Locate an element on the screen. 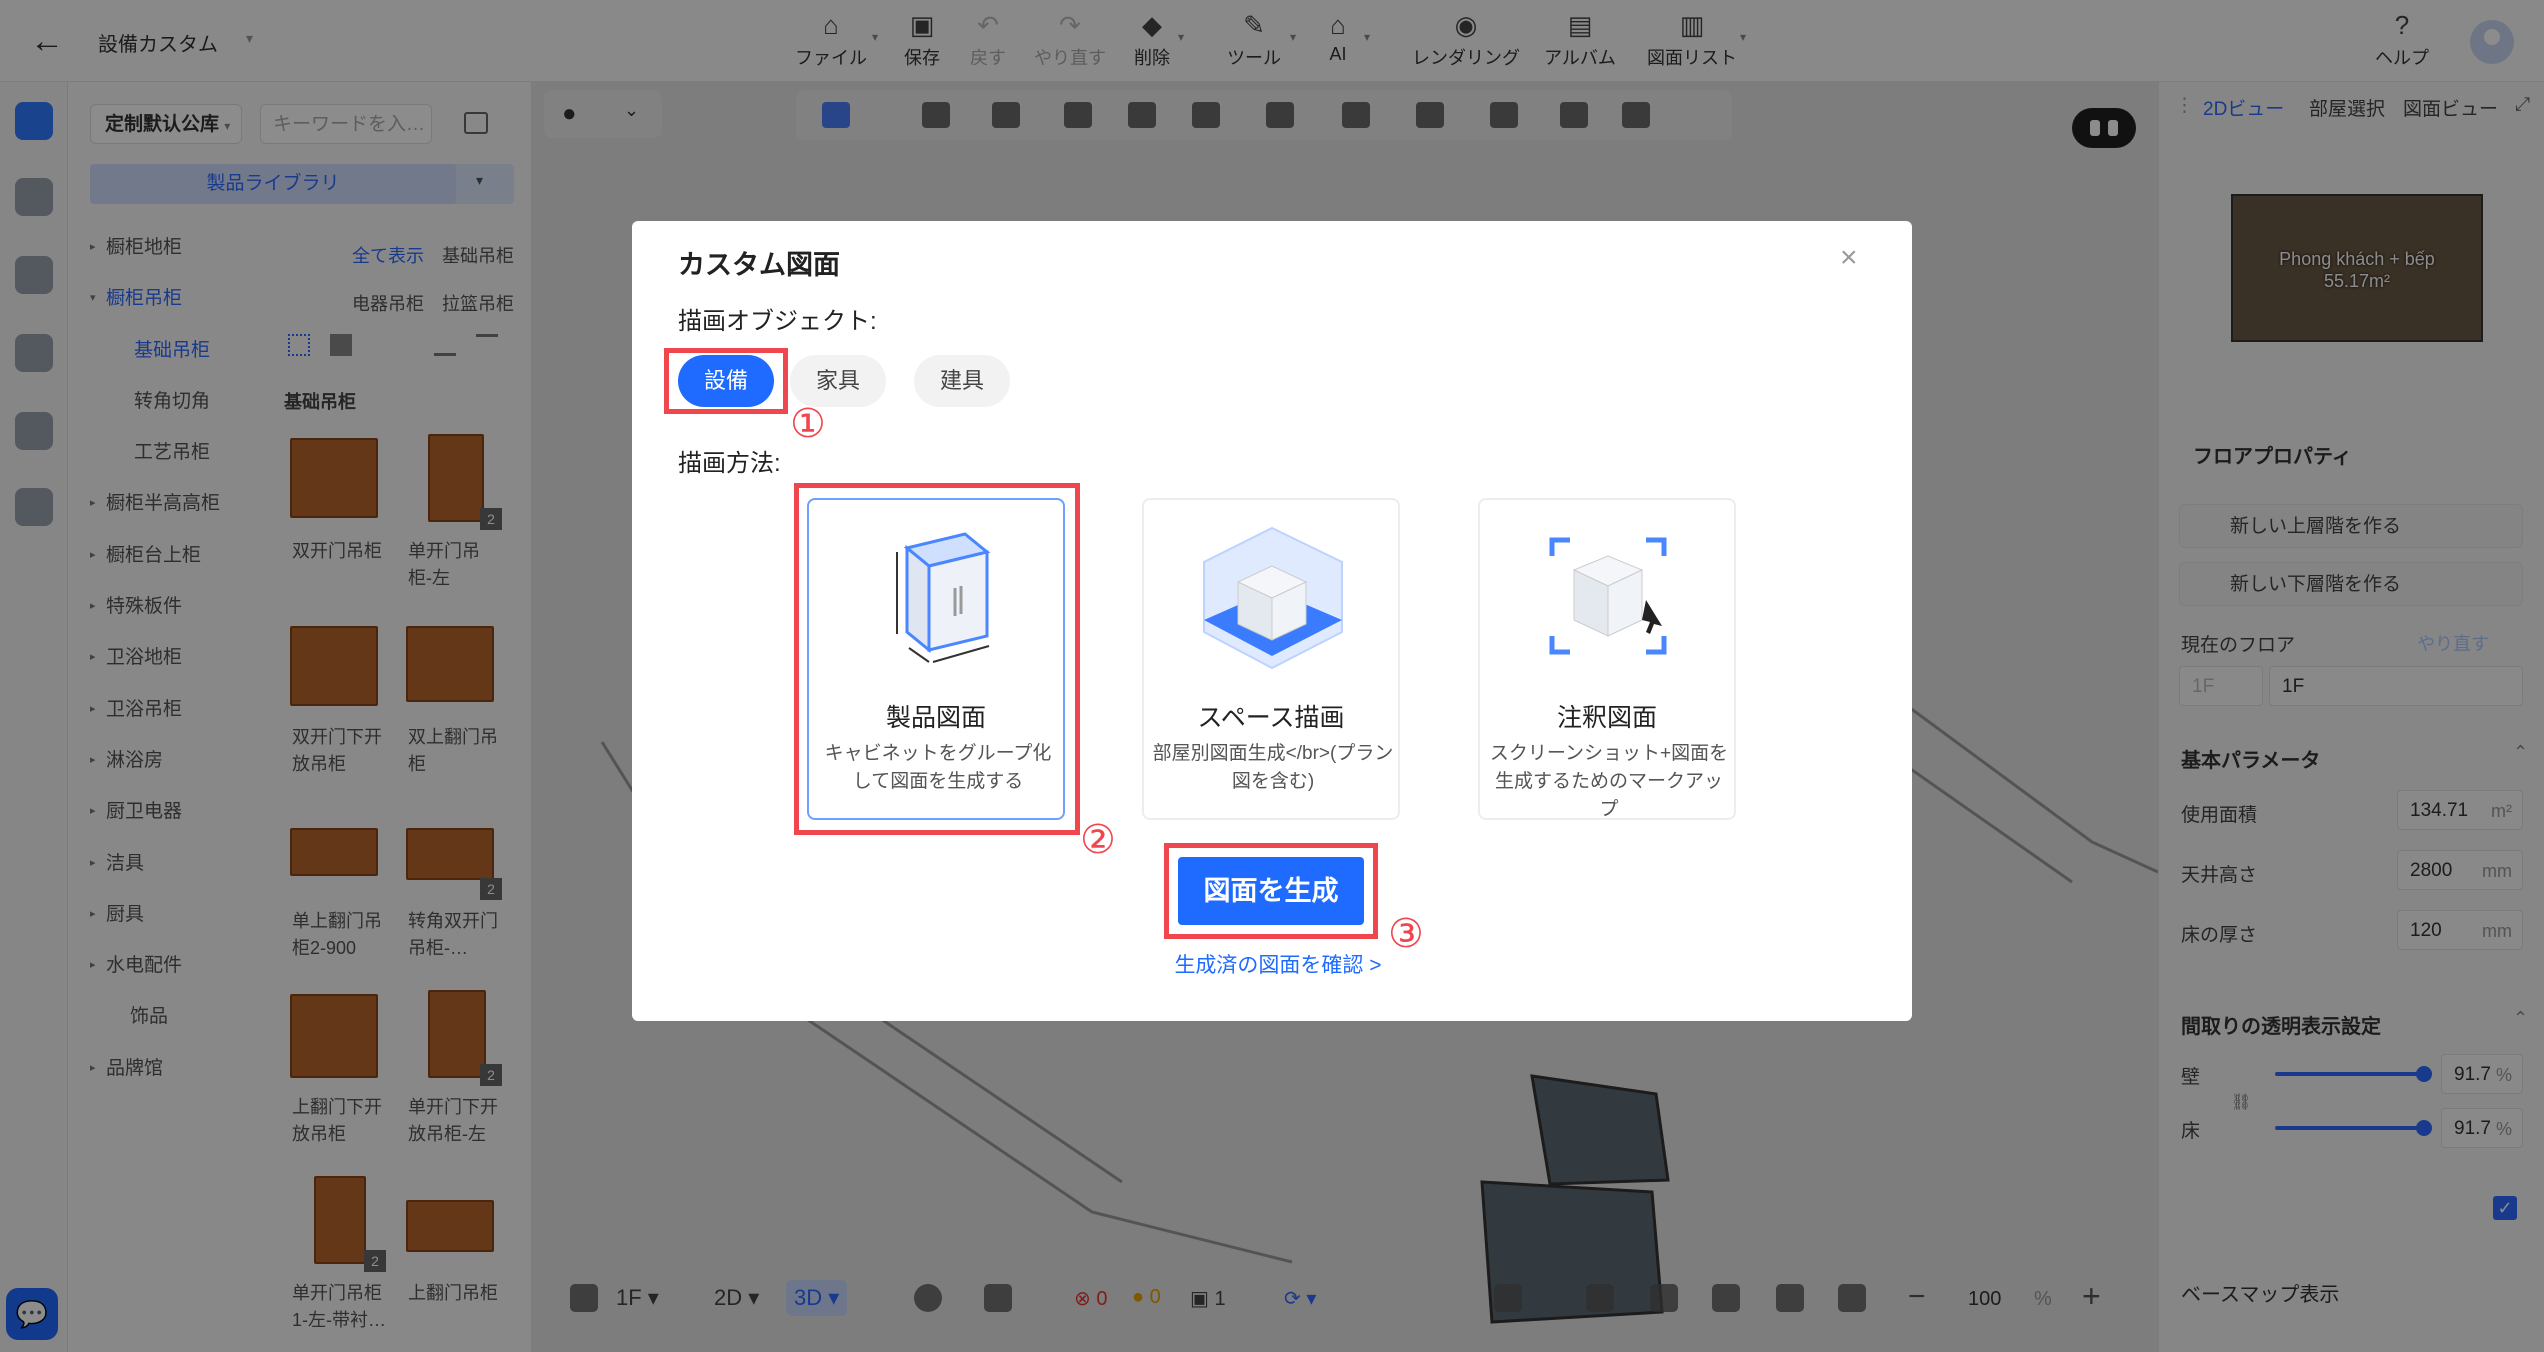 The width and height of the screenshot is (2544, 1352). object-fixture-button: 建具 is located at coordinates (962, 381).